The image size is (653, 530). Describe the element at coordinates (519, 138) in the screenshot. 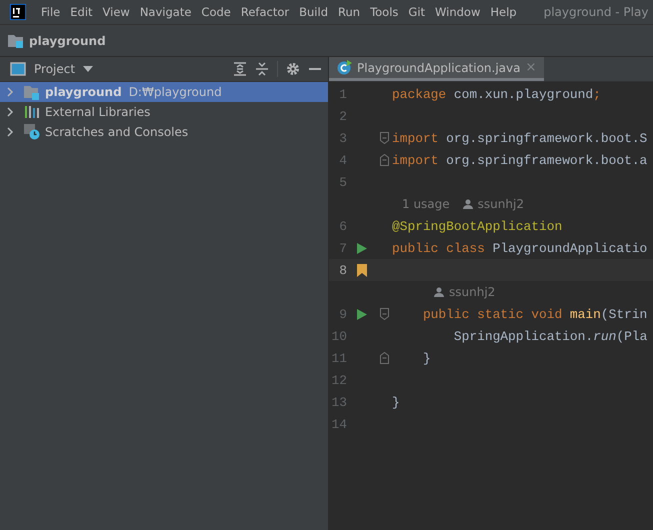

I see `code-line: import org.springframework.boot.S` at that location.